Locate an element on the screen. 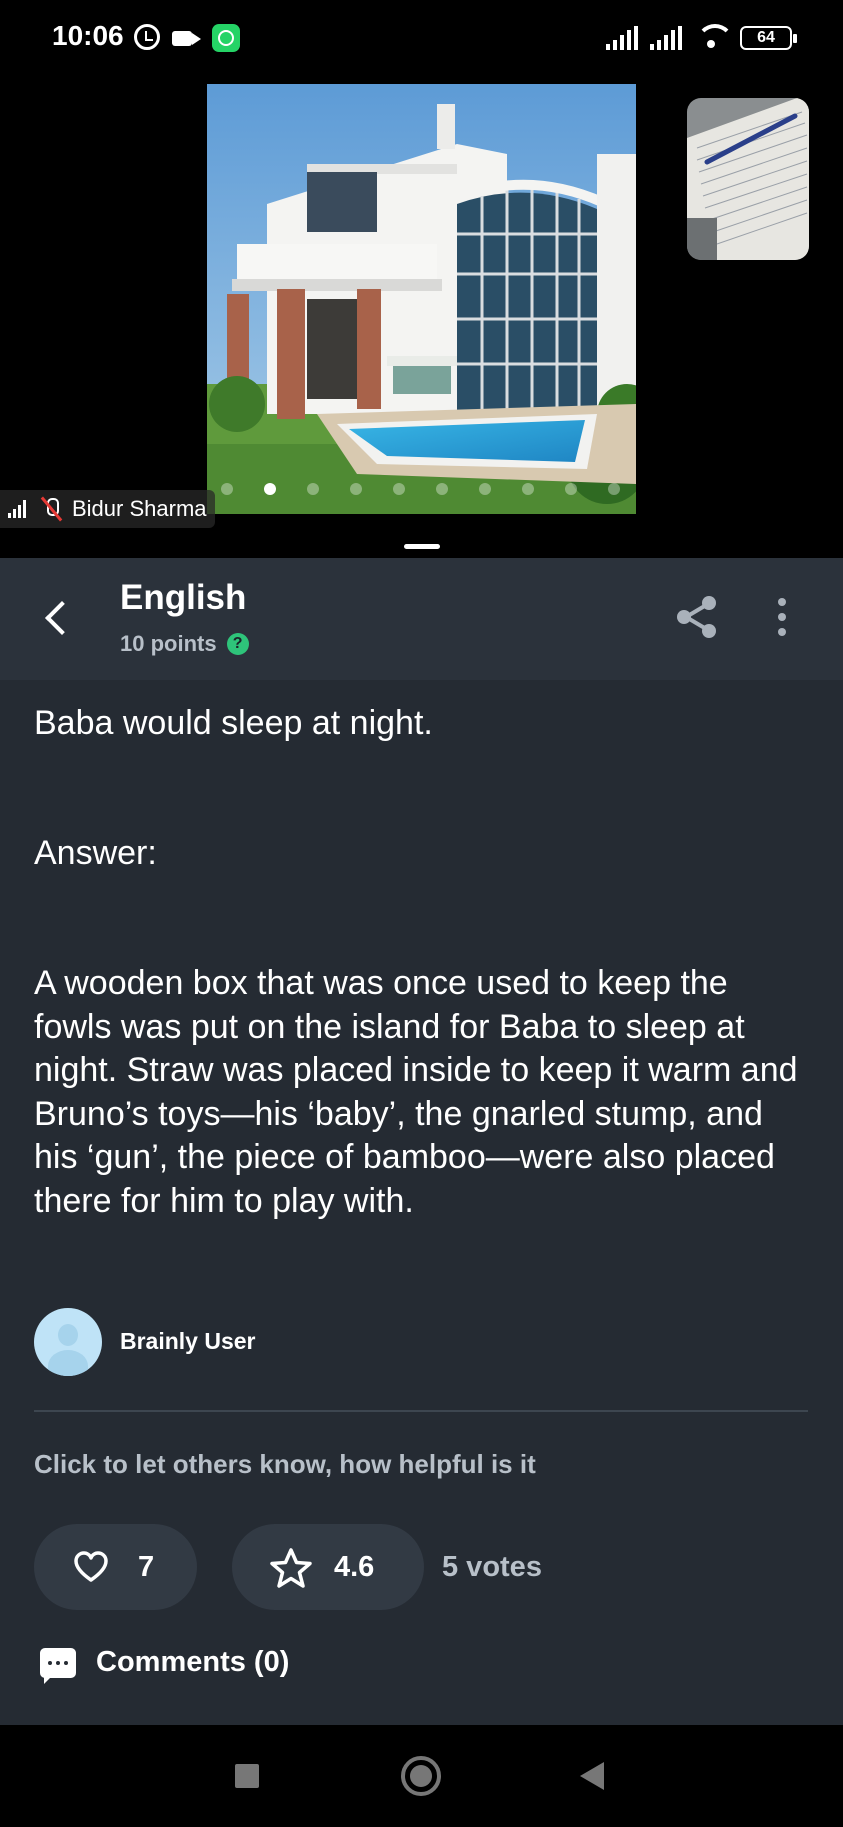  alarm-icon is located at coordinates (147, 37).